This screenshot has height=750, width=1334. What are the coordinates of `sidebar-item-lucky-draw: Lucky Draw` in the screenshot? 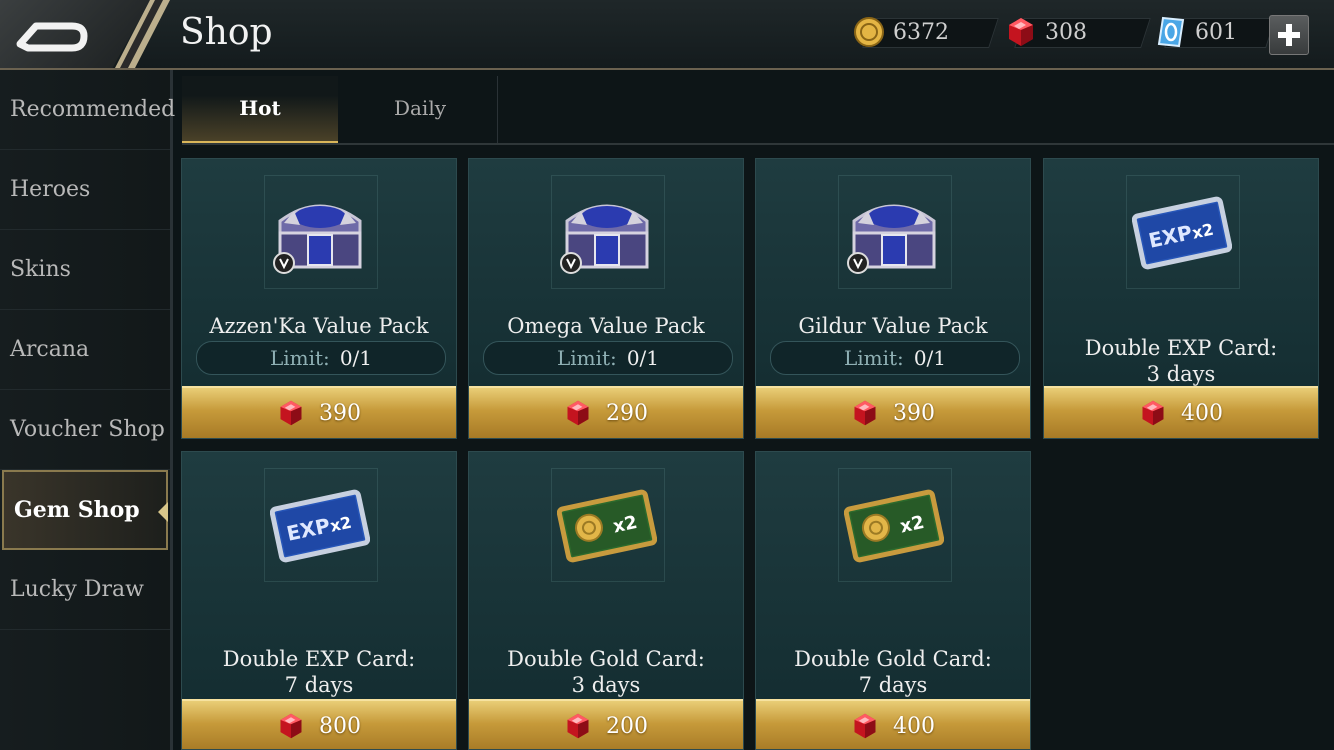 It's located at (85, 590).